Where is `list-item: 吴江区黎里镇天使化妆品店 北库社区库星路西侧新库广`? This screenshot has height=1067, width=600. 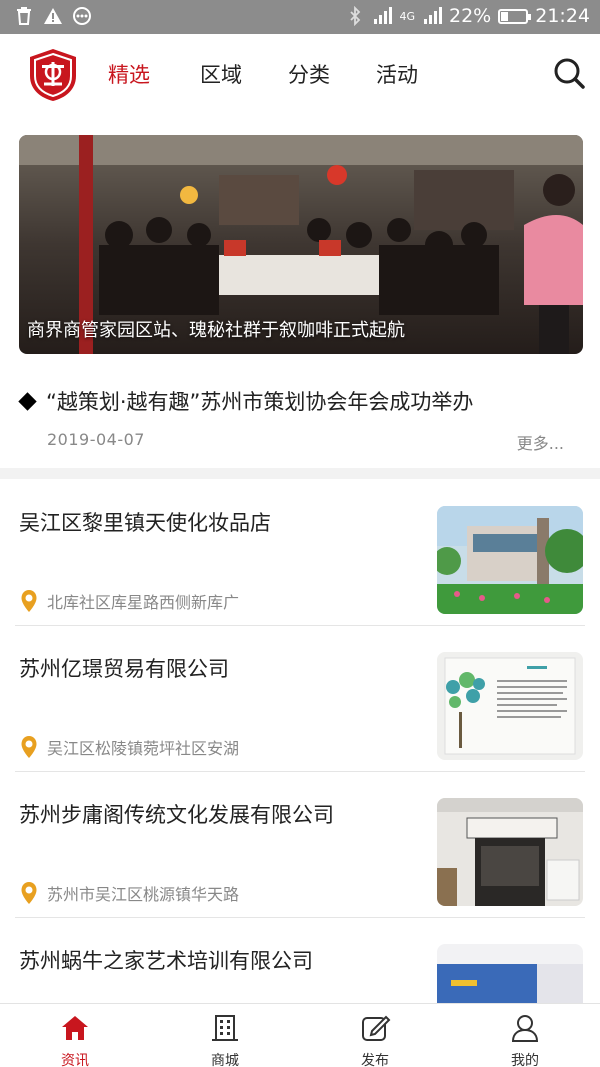
list-item: 吴江区黎里镇天使化妆品店 北库社区库星路西侧新库广 is located at coordinates (300, 553).